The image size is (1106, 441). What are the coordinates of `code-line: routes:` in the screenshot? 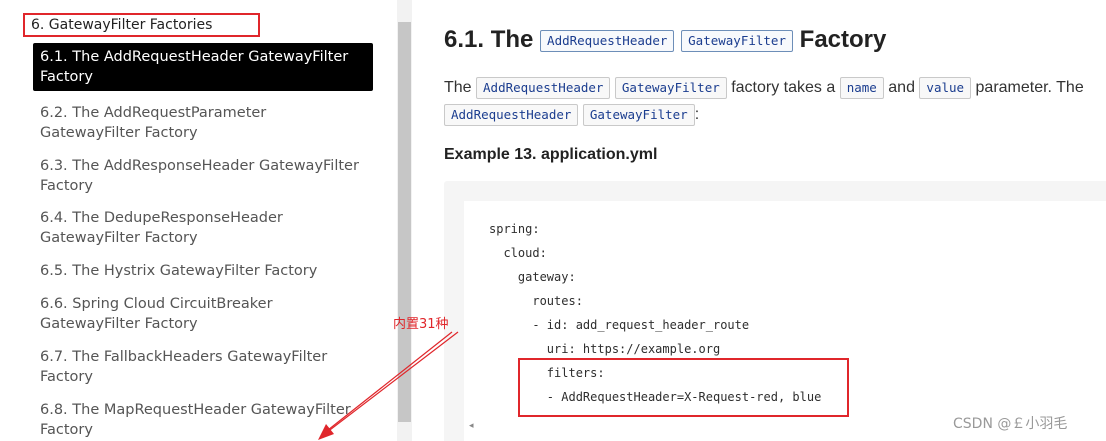 It's located at (536, 301).